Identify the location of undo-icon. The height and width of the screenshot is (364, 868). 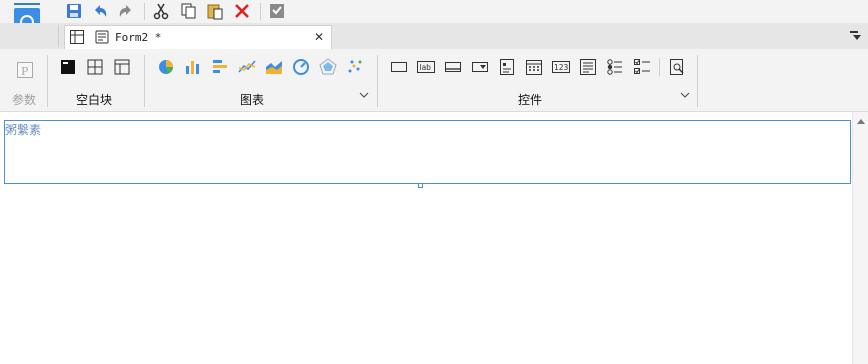
(100, 11).